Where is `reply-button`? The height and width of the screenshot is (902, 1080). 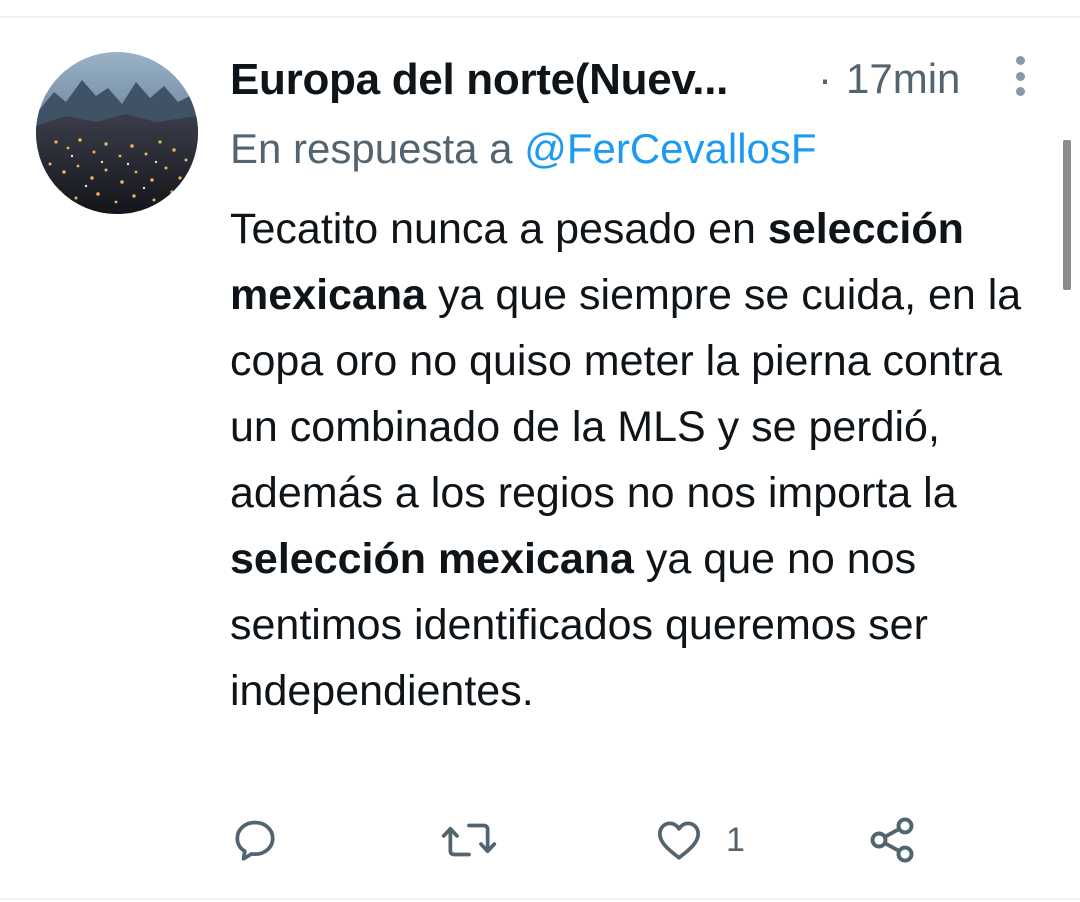 reply-button is located at coordinates (255, 840).